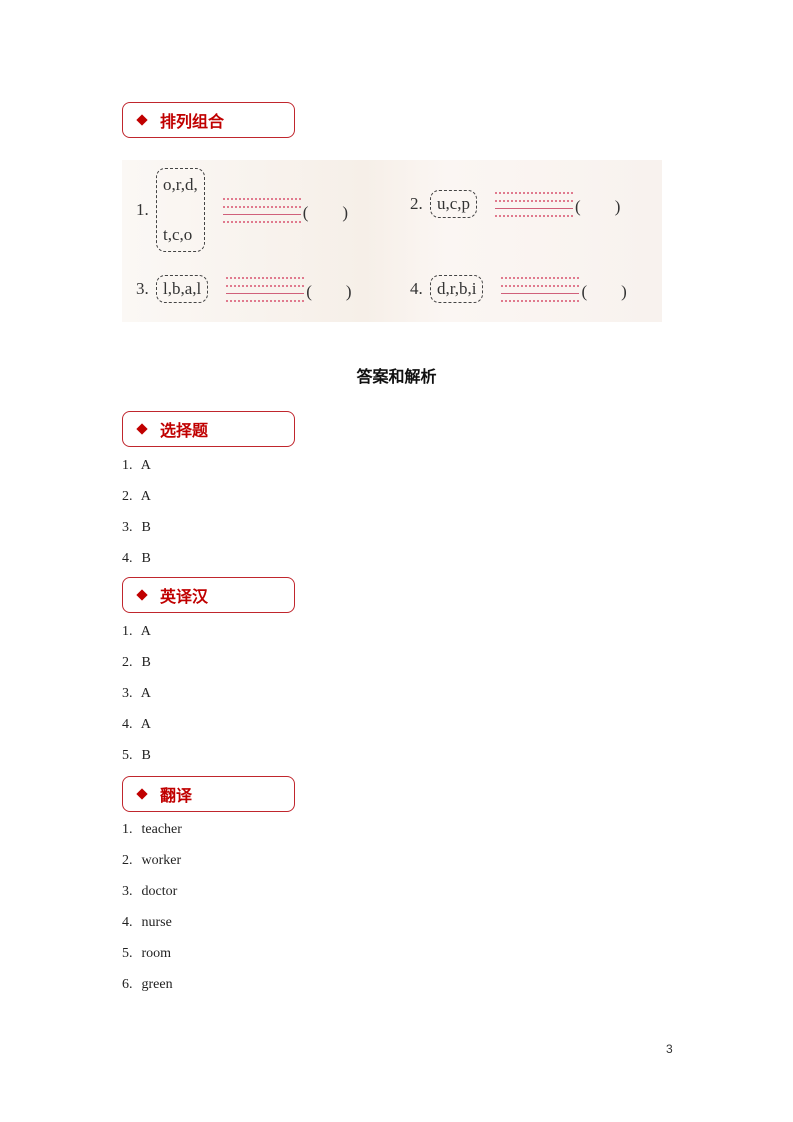 The height and width of the screenshot is (1122, 793). Describe the element at coordinates (136, 724) in the screenshot. I see `answer-item: 4. A` at that location.